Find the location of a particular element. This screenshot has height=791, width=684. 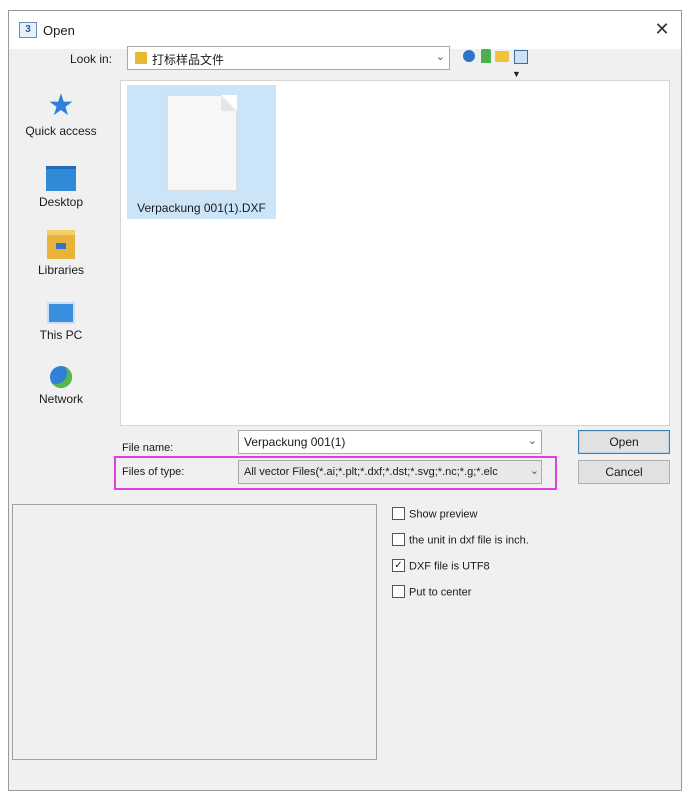

checkmark-icon: ✓ is located at coordinates (398, 565).